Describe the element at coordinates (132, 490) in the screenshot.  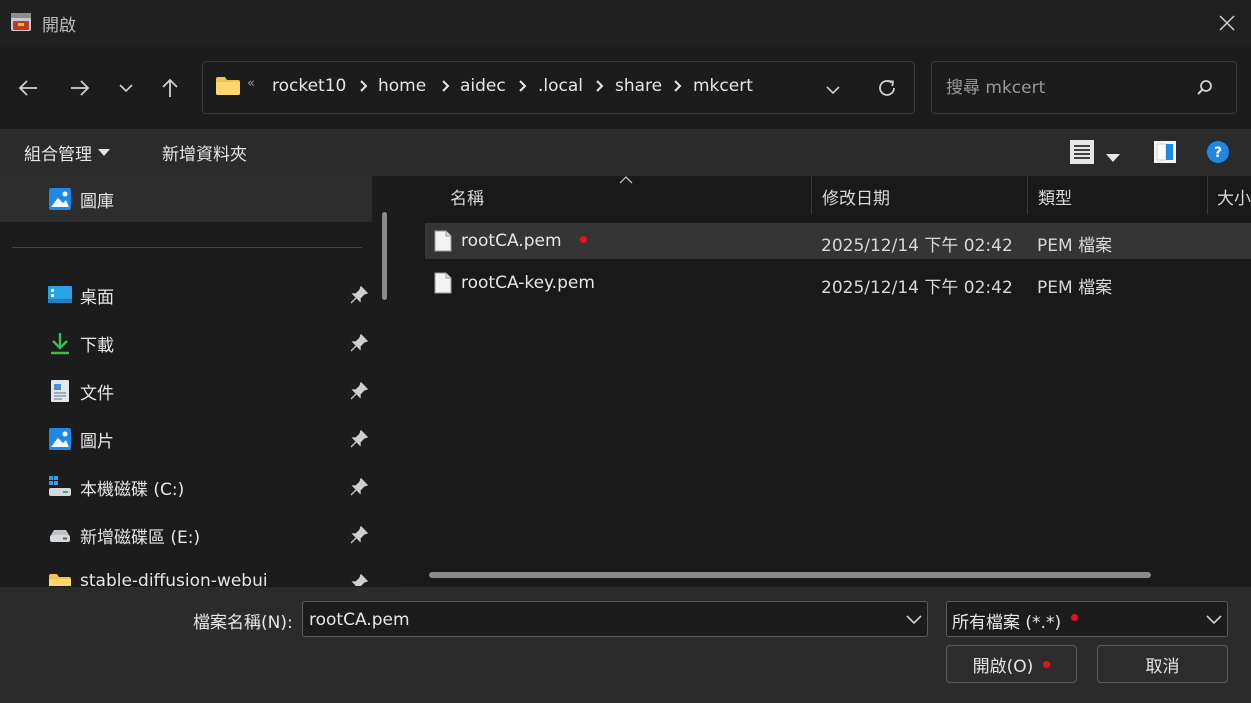
I see `sidebar-item-label: 本機磁碟 (C:)` at that location.